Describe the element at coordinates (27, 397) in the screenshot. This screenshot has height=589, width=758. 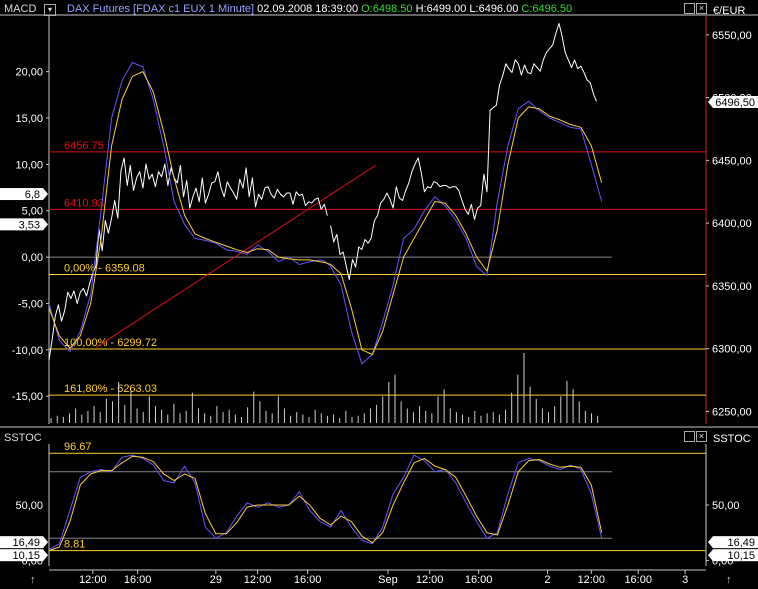
I see `macd-tick-label: -15,00` at that location.